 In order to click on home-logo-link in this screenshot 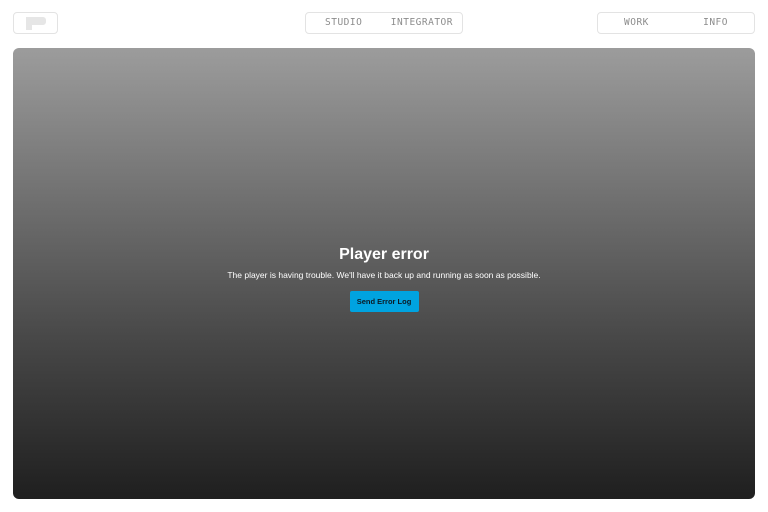, I will do `click(35, 23)`.